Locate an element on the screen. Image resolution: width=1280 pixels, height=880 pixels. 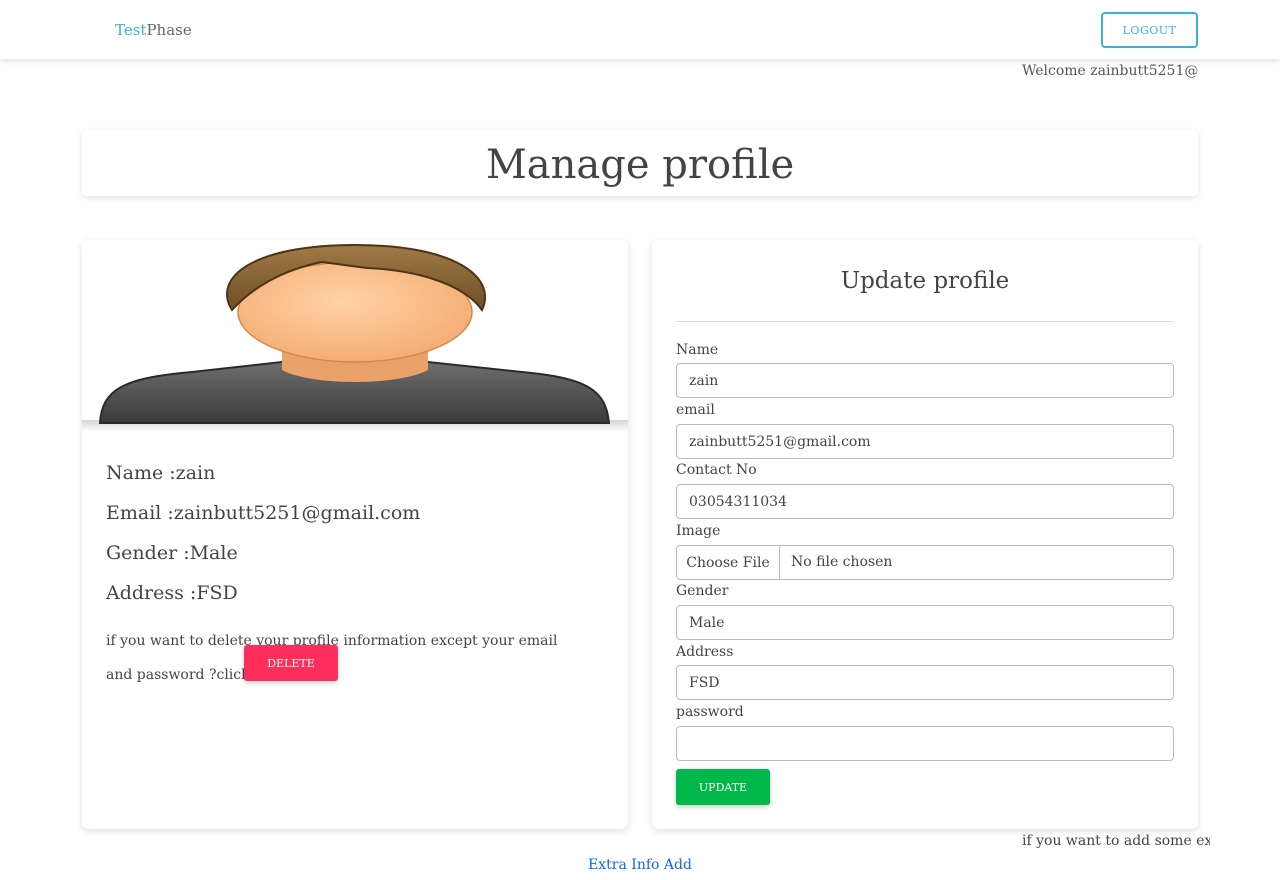
extra-info-prompt-container: if you want to add some extra info is located at coordinates (1116, 843).